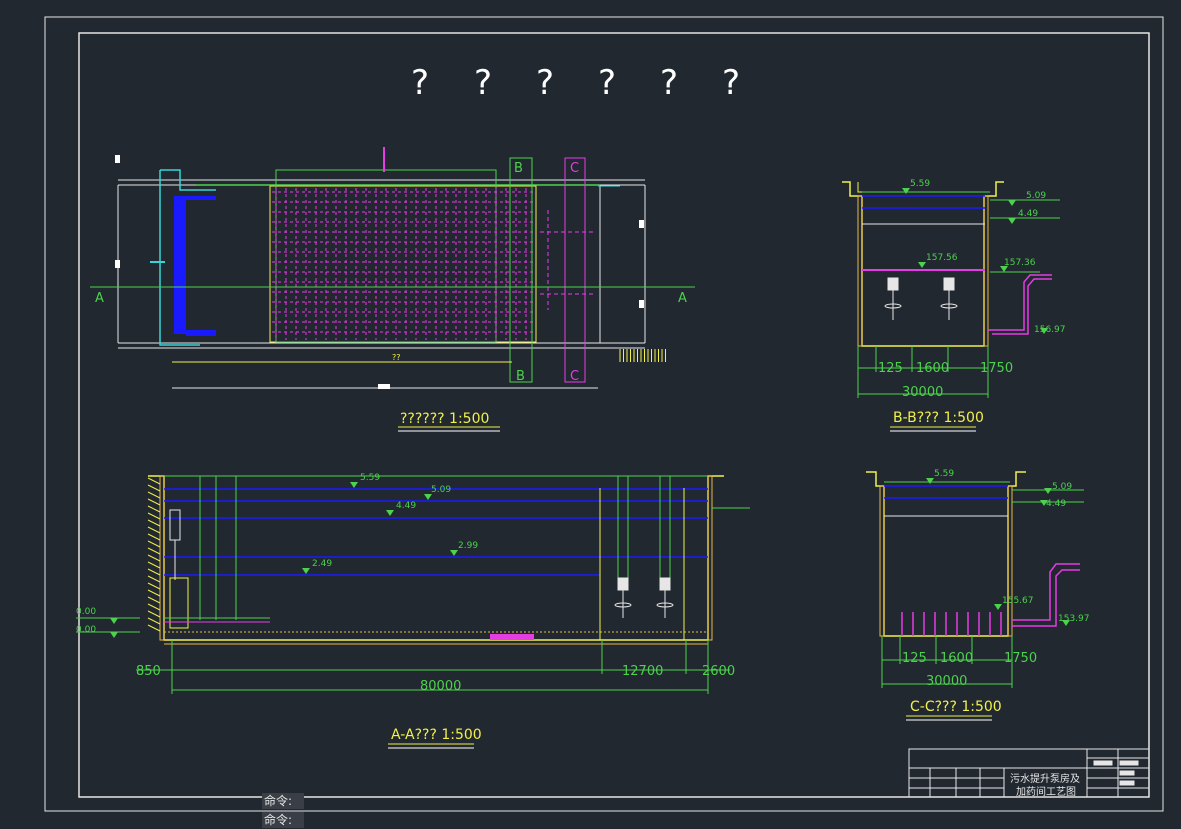 The image size is (1181, 829). I want to click on aa-dim: 2600, so click(718, 671).